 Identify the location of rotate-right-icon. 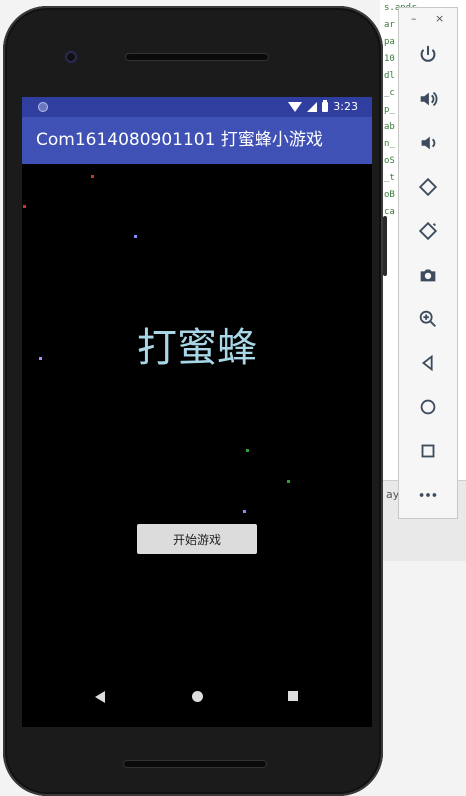
(428, 231).